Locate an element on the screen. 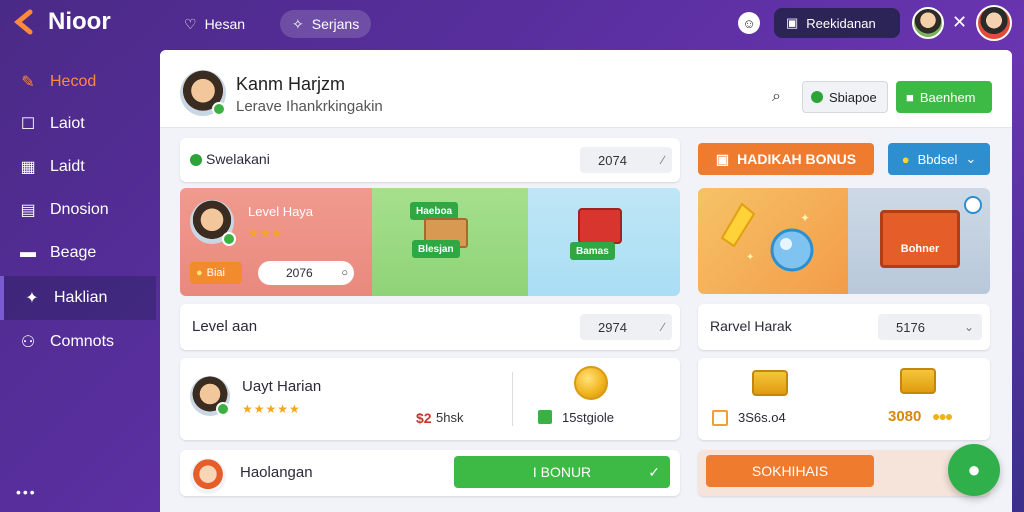 The height and width of the screenshot is (512, 1024). orange-action-label: SOKHIHAIS is located at coordinates (790, 471).